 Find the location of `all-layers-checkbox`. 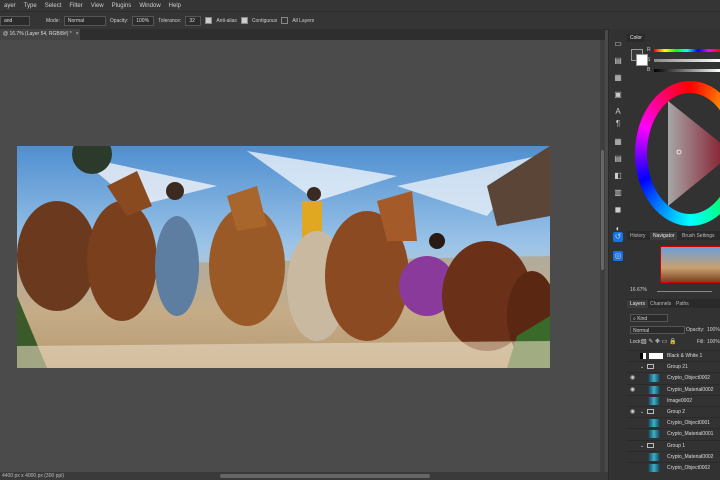

all-layers-checkbox is located at coordinates (285, 20).